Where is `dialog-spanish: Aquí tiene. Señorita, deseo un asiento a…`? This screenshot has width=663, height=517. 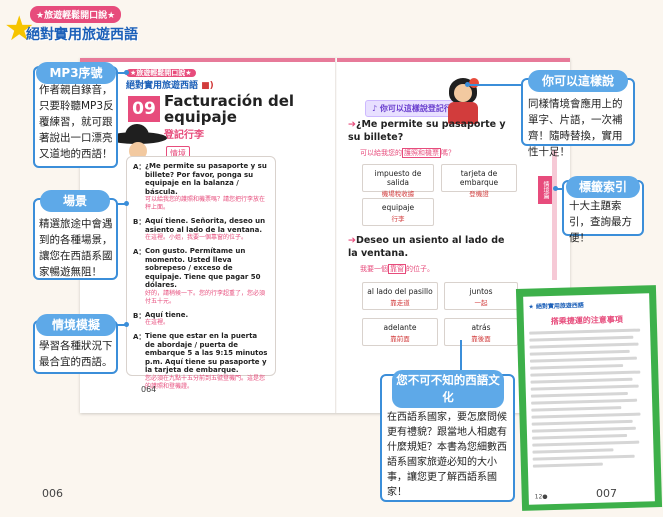
dialog-spanish: Aquí tiene. Señorita, deseo un asiento a… is located at coordinates (205, 225).